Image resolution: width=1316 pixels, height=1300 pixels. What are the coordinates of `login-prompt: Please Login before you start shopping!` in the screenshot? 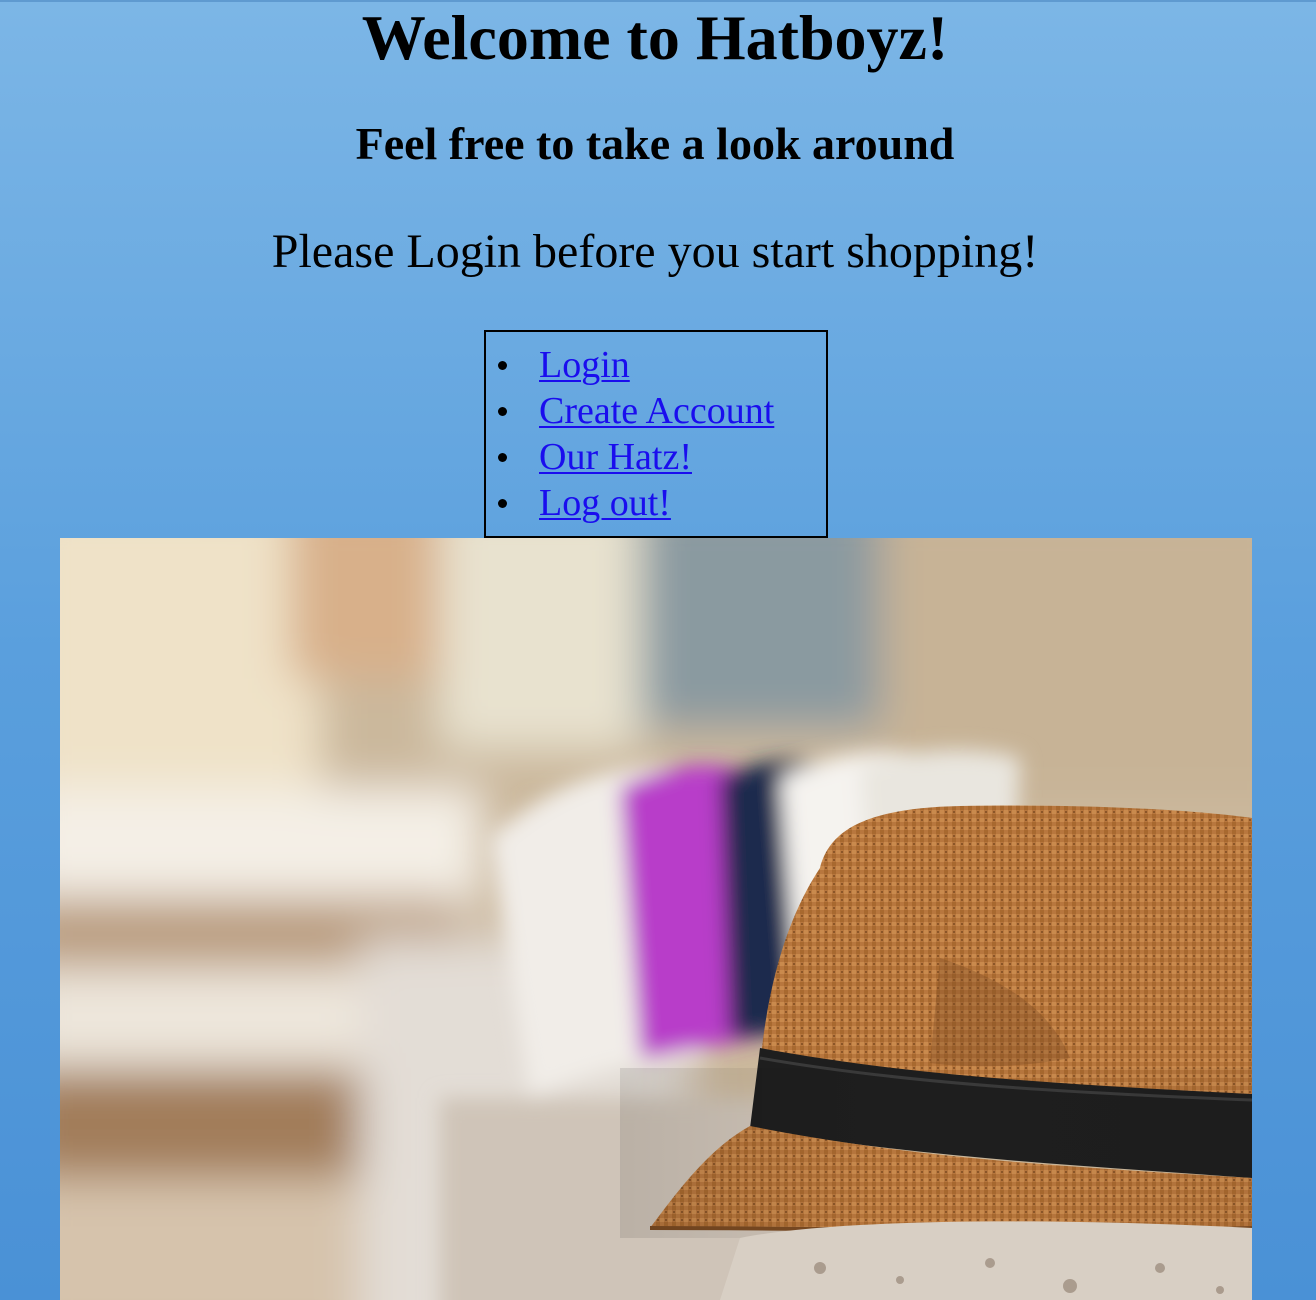 It's located at (655, 251).